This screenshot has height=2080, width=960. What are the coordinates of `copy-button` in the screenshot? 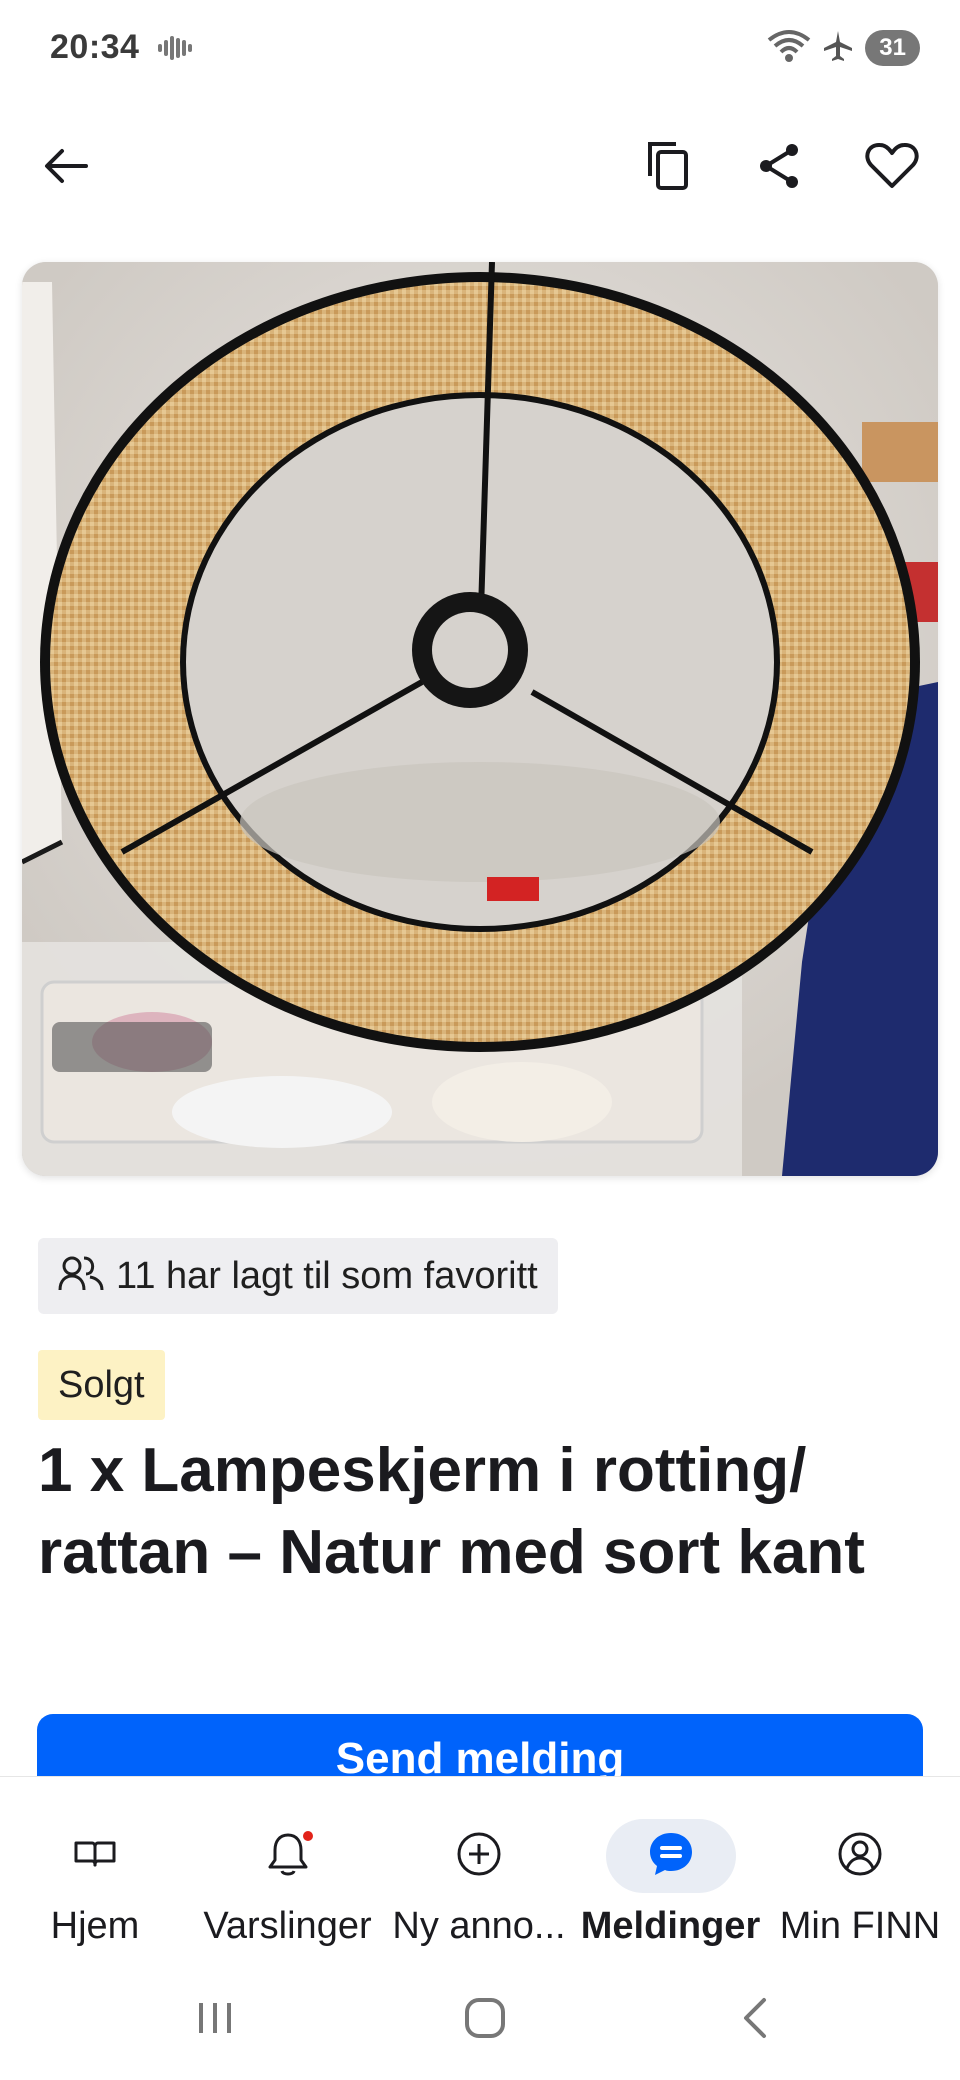 It's located at (668, 168).